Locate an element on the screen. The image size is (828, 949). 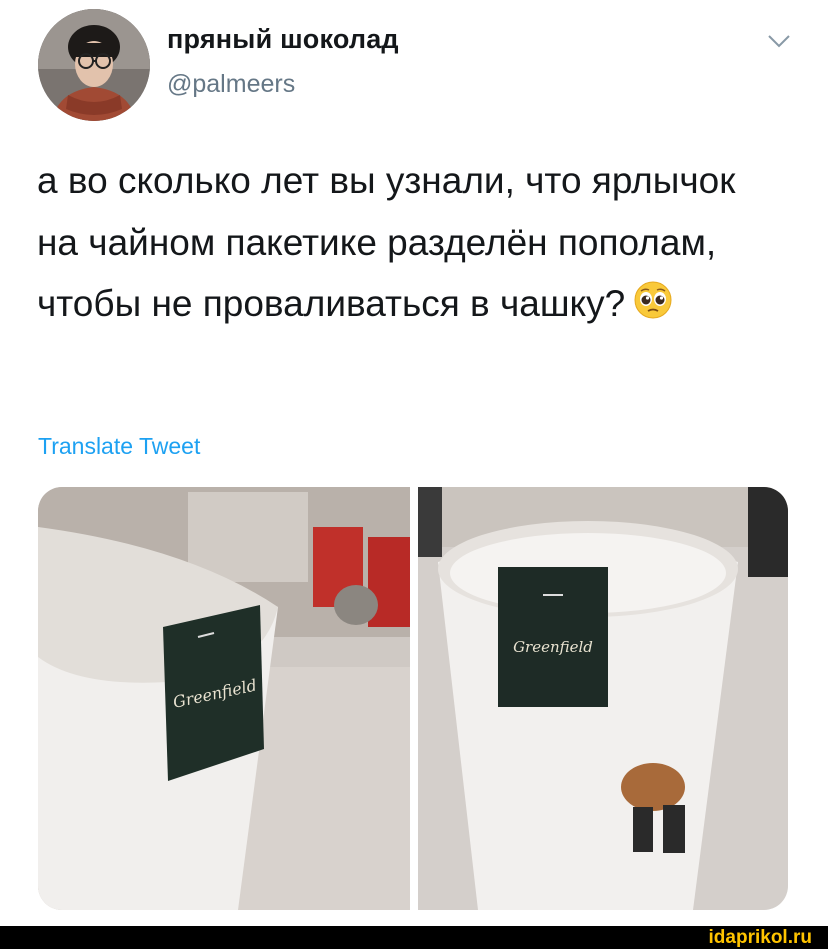
watermark-text: idaprikol.ru is located at coordinates (760, 937).